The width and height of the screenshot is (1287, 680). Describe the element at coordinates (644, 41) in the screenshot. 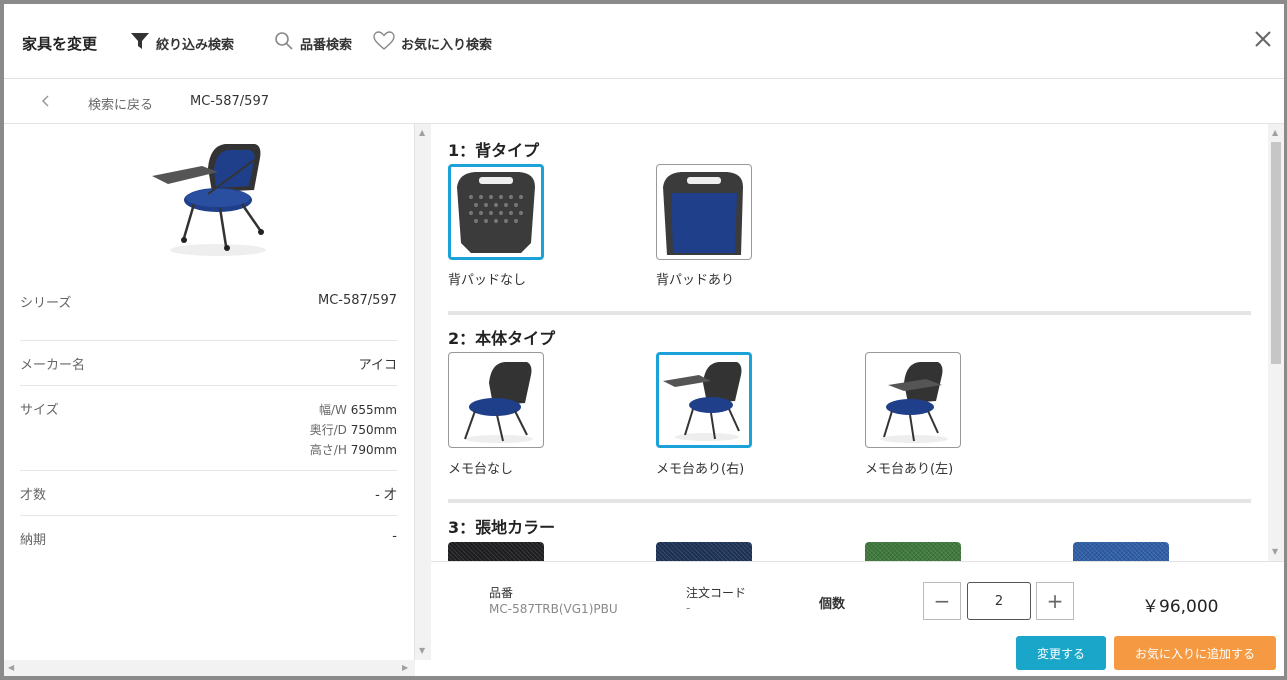

I see `dialog-header: 家具を変更 絞り込み検索 品番検索 お気に入り検索` at that location.